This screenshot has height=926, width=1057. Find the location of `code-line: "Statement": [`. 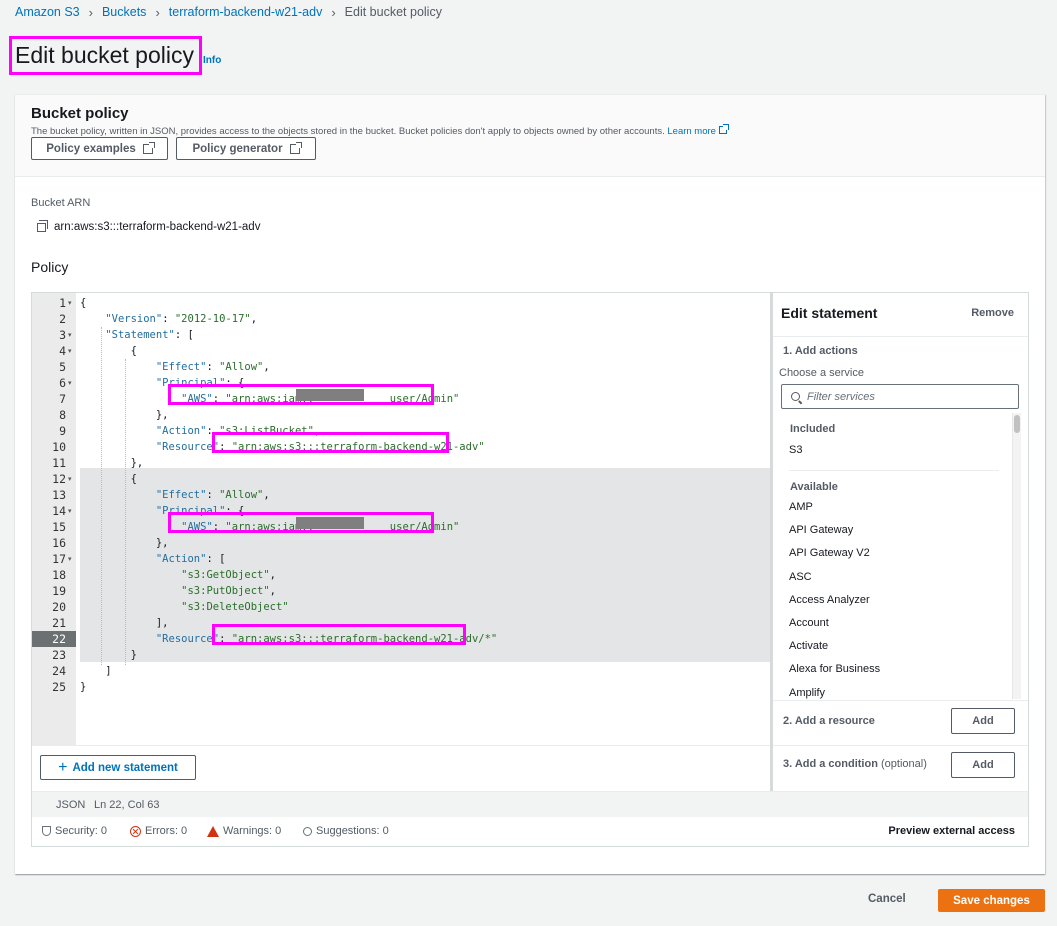

code-line: "Statement": [ is located at coordinates (137, 335).